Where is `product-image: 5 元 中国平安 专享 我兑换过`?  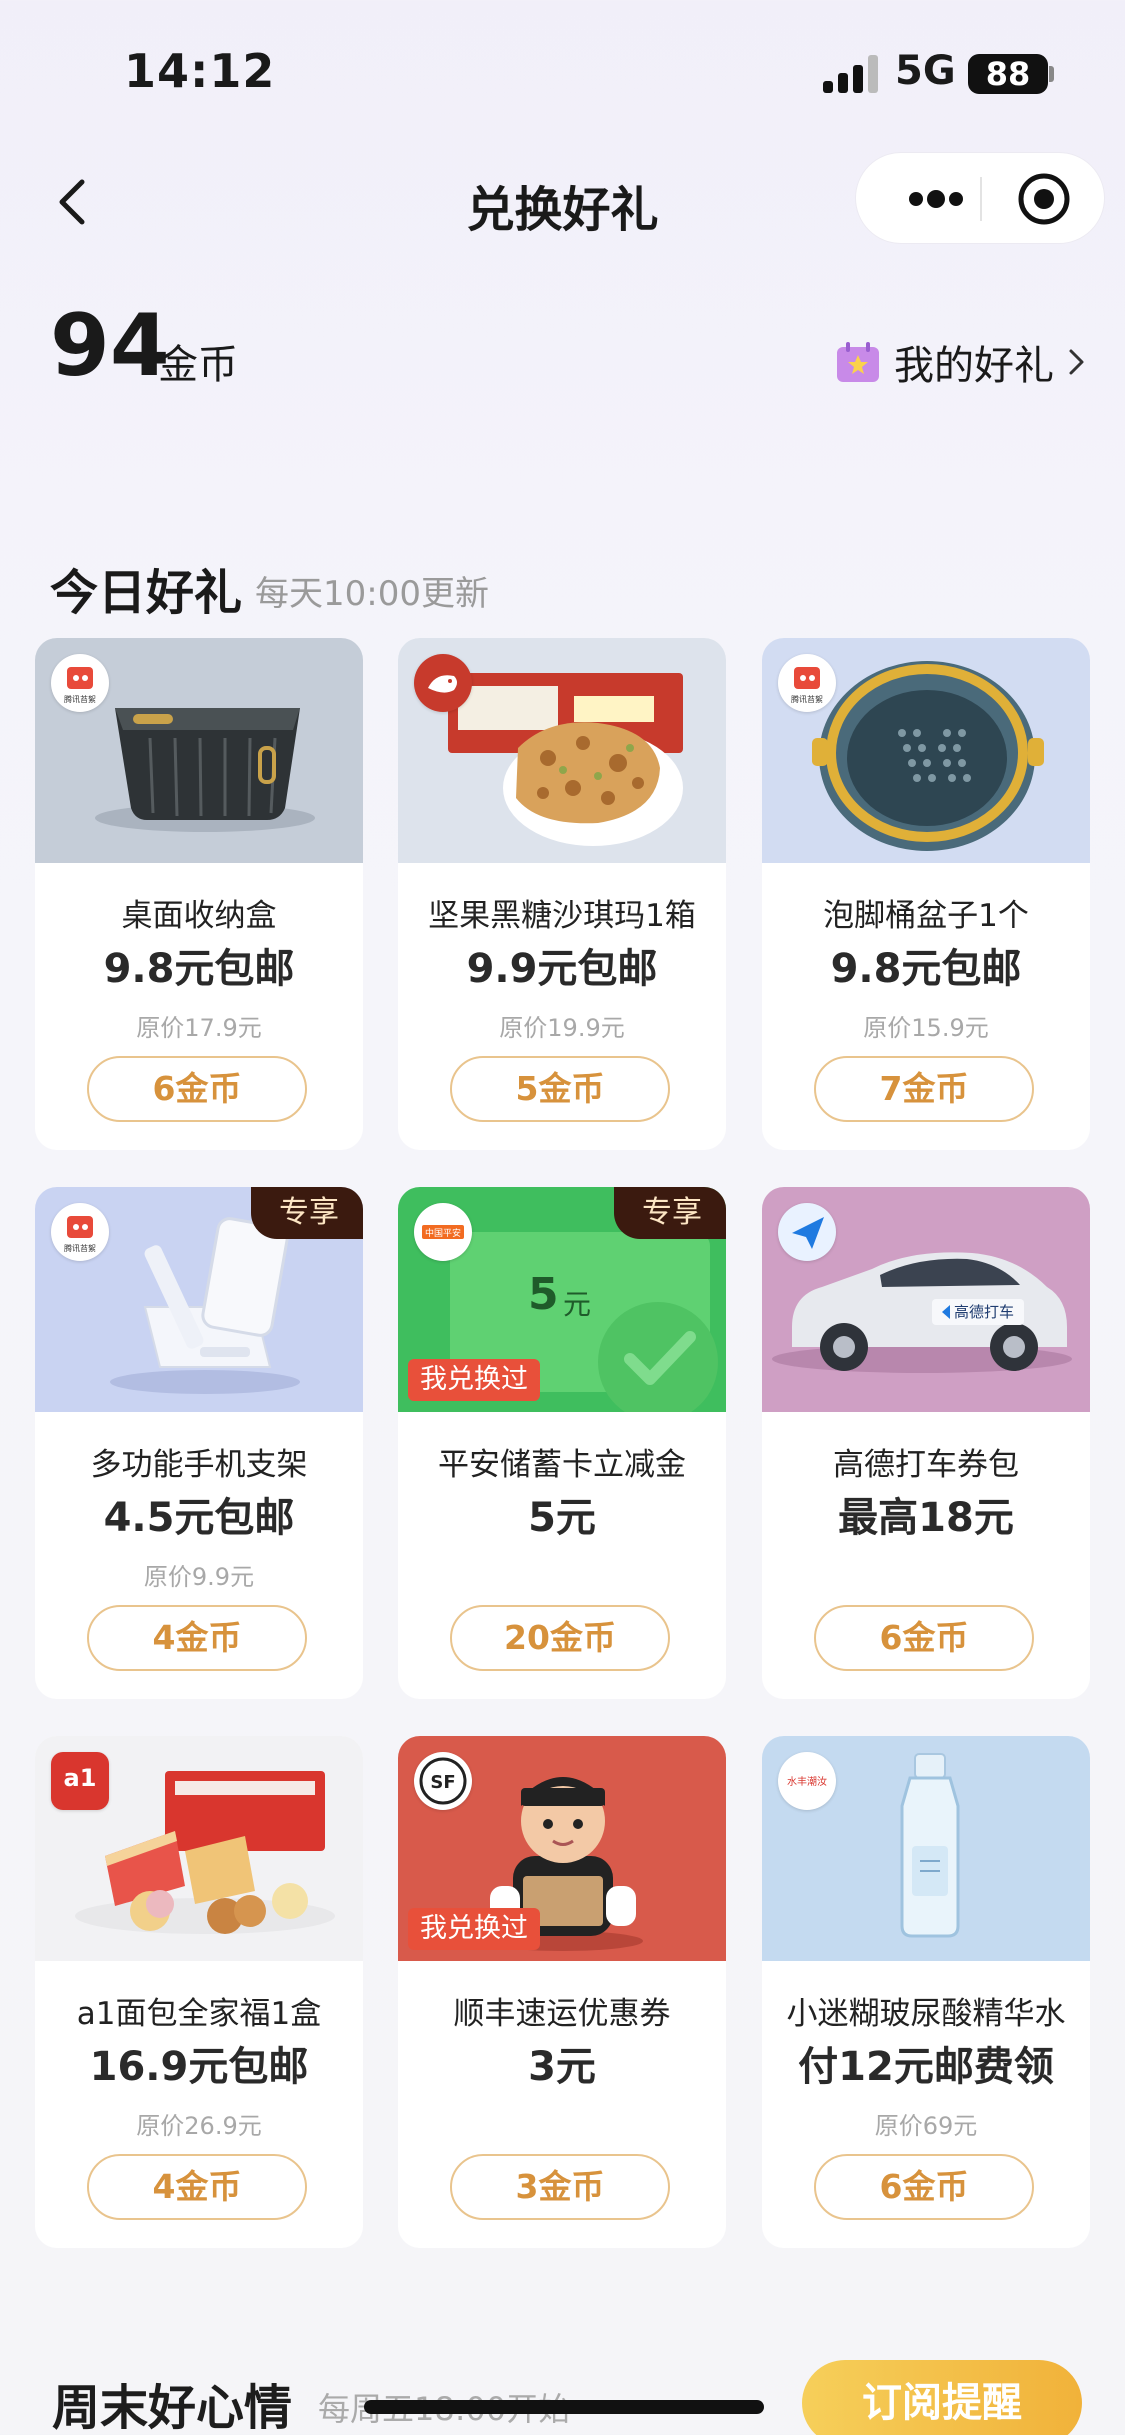 product-image: 5 元 中国平安 专享 我兑换过 is located at coordinates (562, 1299).